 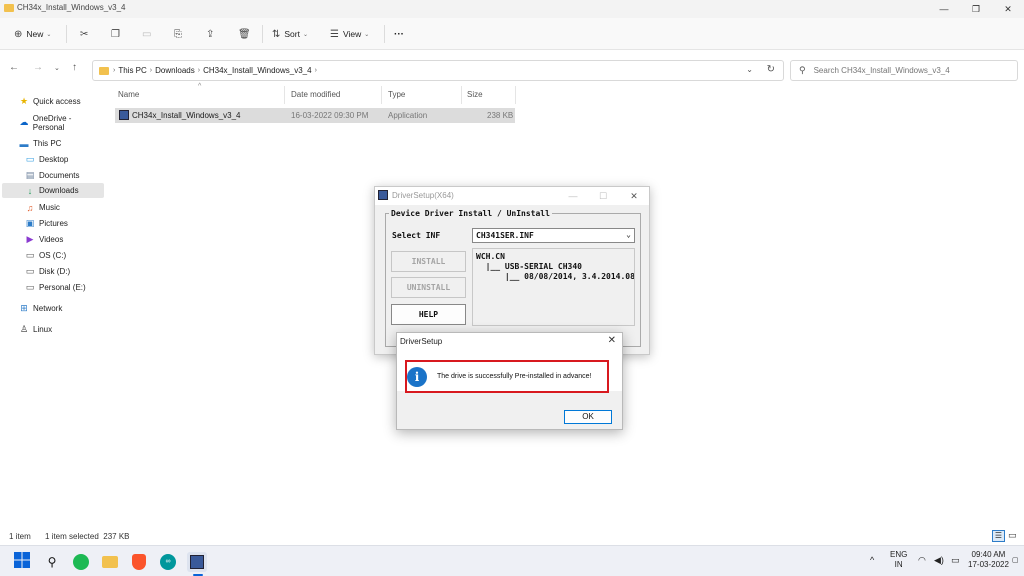 I want to click on sidebar-item-linux: ♙ Linux, so click(x=52, y=329).